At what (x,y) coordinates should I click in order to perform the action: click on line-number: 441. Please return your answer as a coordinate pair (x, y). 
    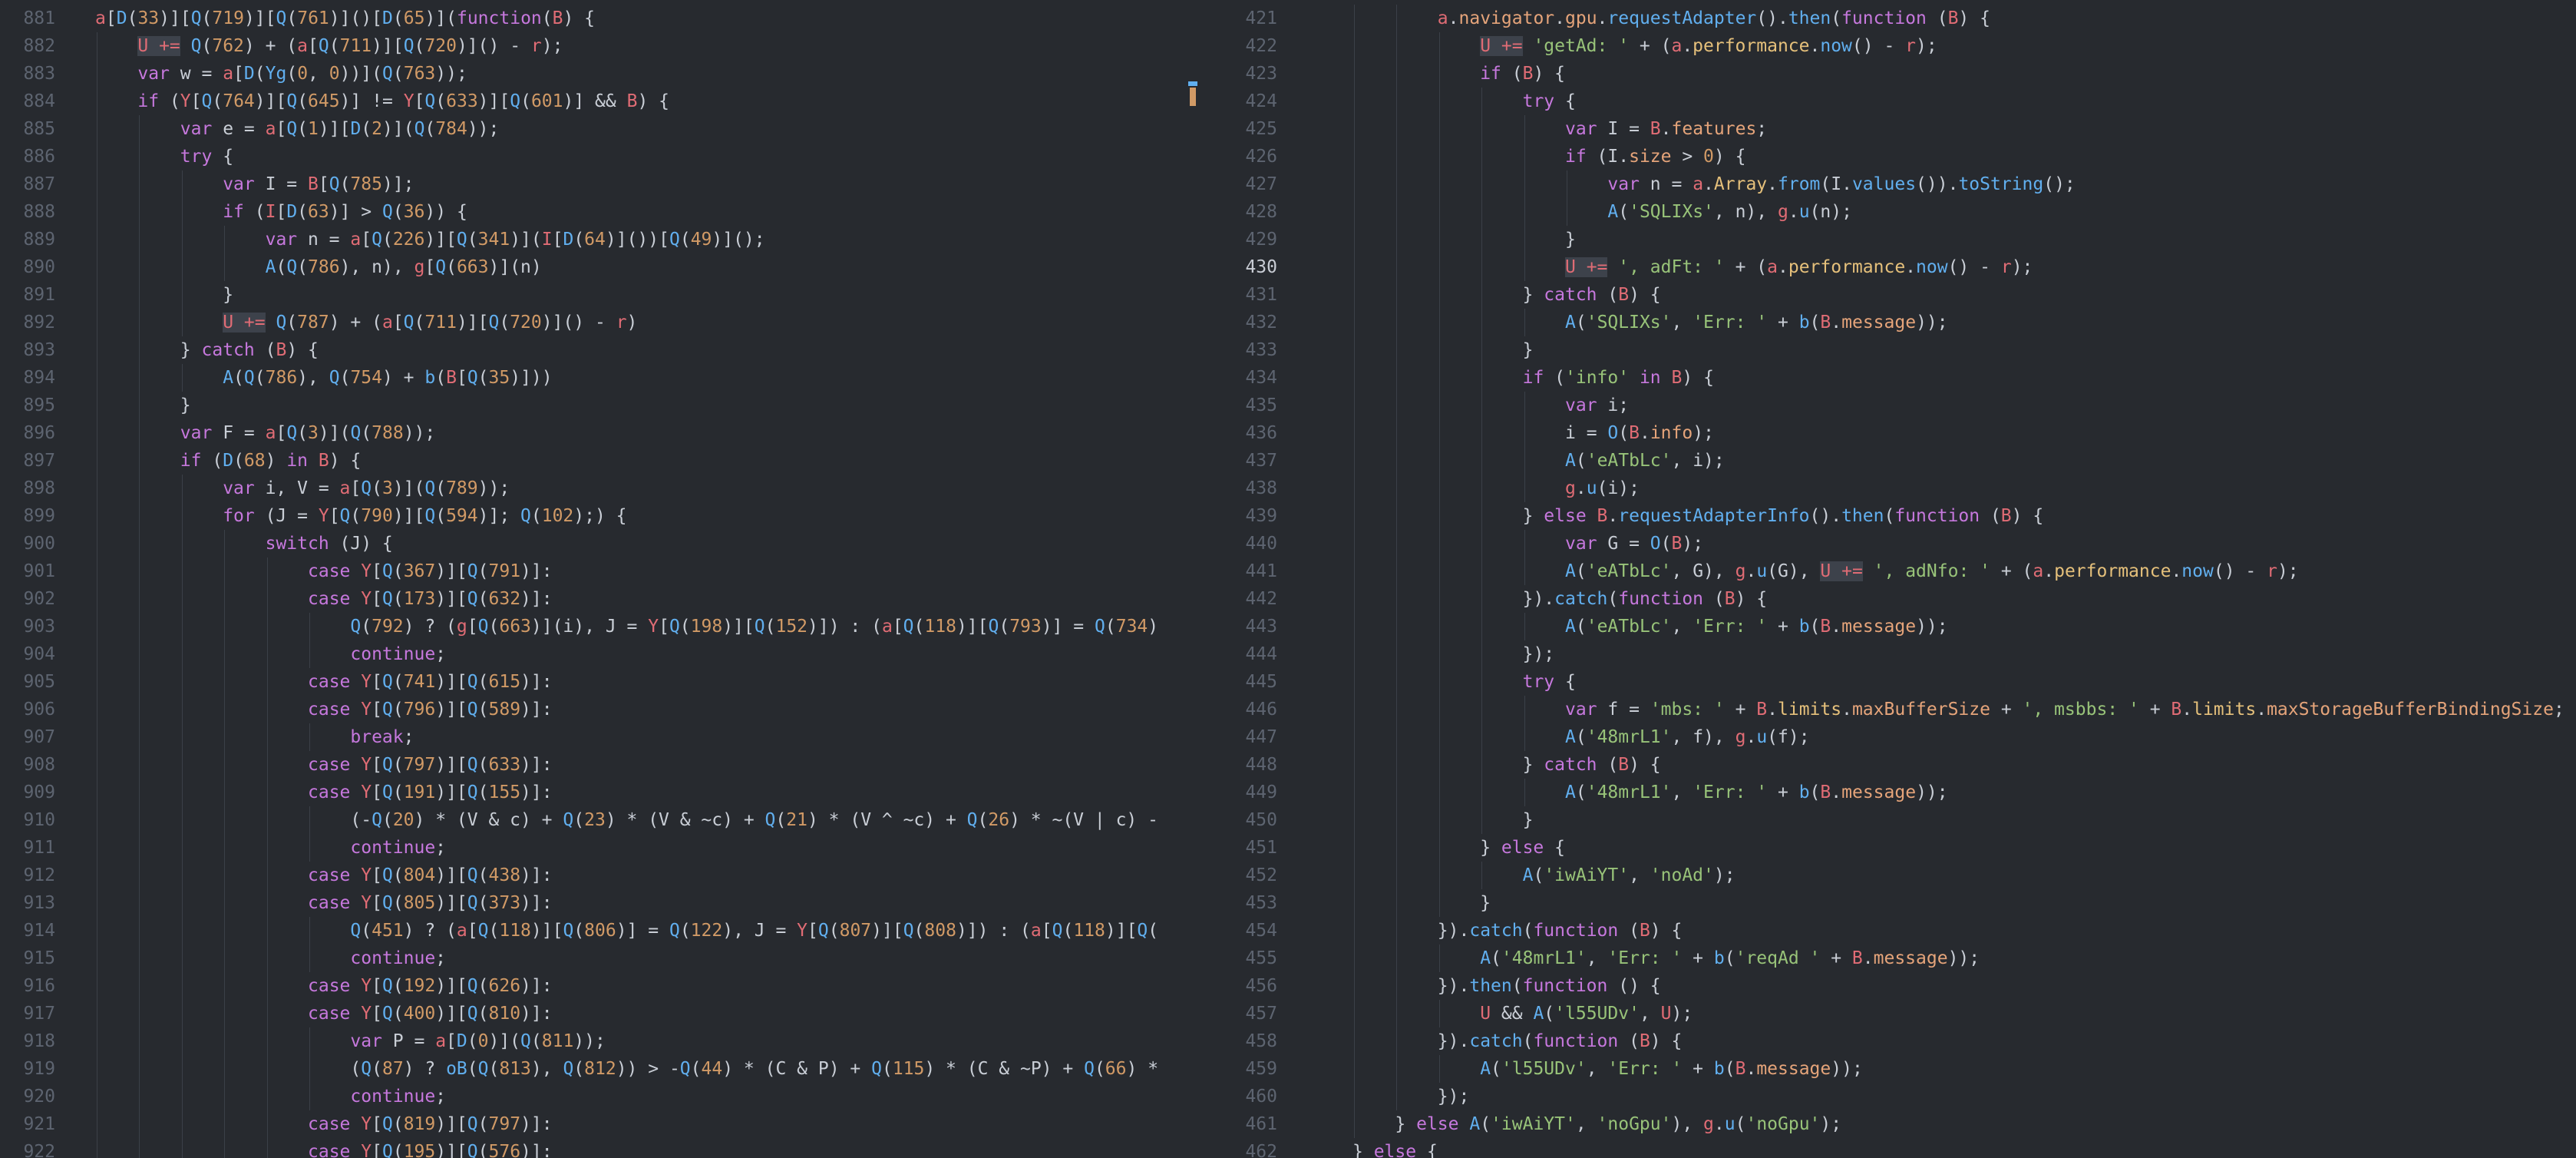
    Looking at the image, I should click on (1242, 571).